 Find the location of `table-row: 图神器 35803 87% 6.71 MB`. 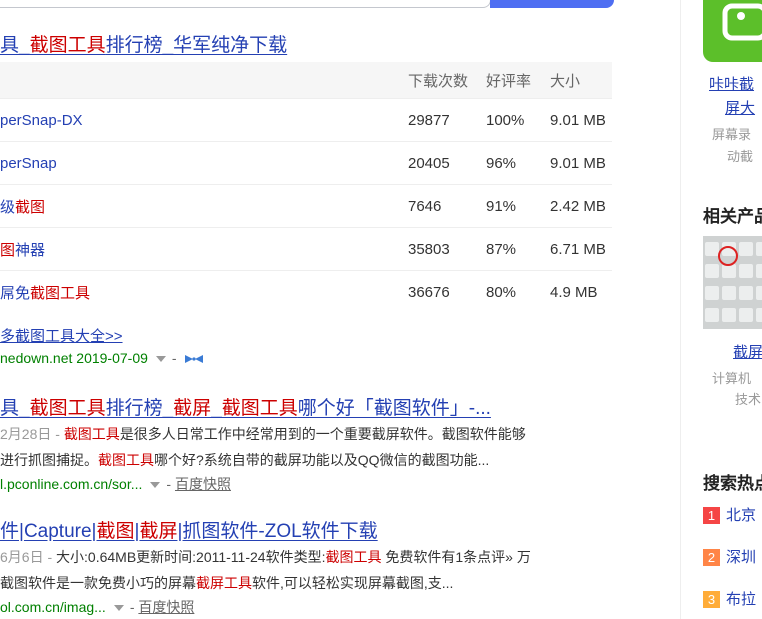

table-row: 图神器 35803 87% 6.71 MB is located at coordinates (306, 249).